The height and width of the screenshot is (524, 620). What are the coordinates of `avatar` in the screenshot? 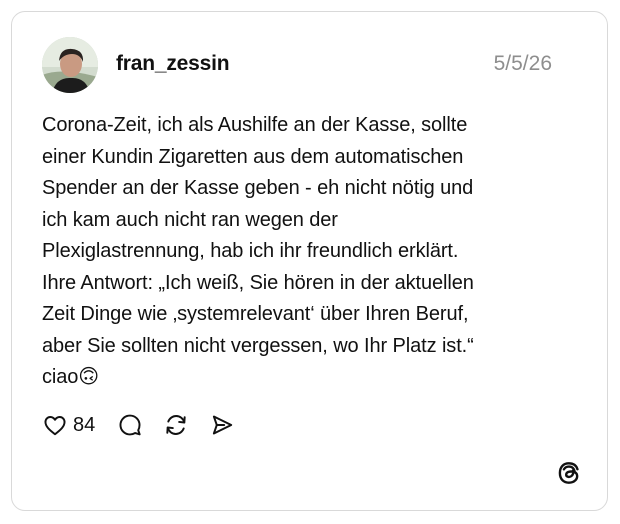 It's located at (70, 65).